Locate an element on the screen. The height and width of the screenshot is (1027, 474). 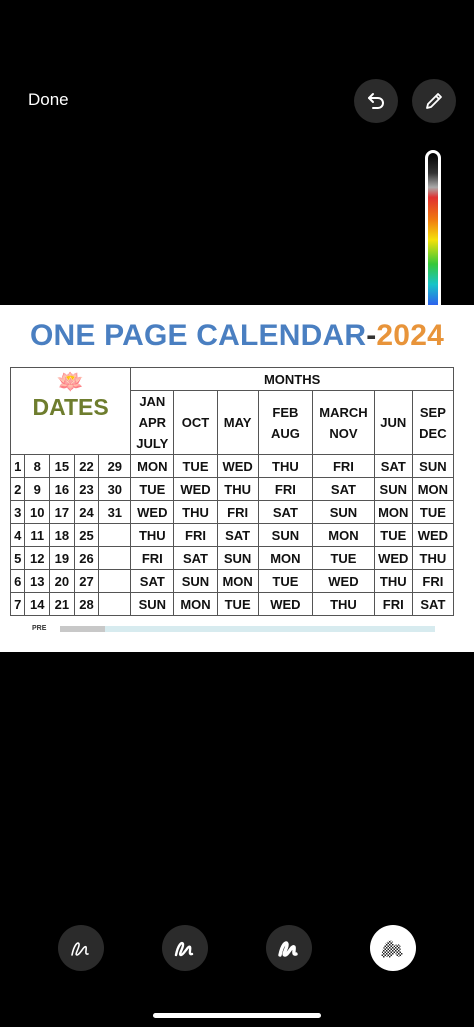
marker-tool-button is located at coordinates (185, 948).